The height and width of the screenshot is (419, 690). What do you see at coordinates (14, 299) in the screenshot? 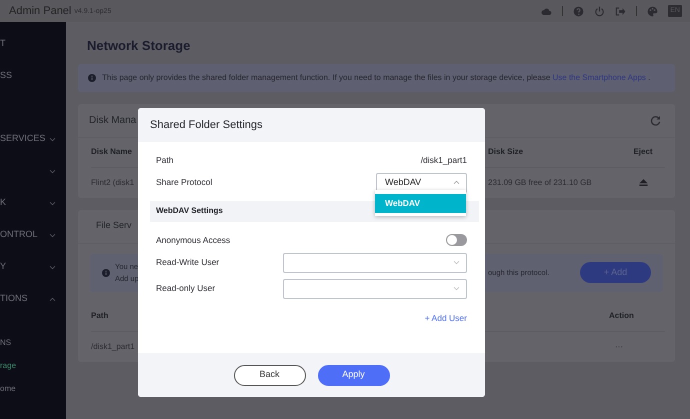
I see `sidebar-item: TIONS` at bounding box center [14, 299].